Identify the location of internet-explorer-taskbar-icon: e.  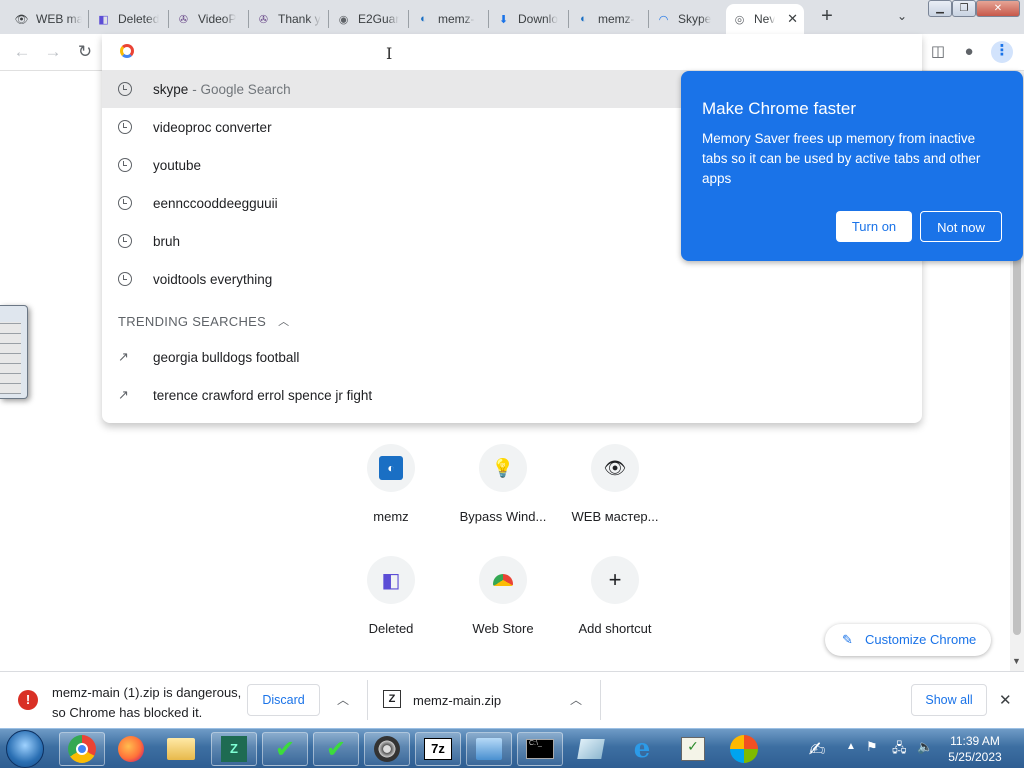
(642, 749).